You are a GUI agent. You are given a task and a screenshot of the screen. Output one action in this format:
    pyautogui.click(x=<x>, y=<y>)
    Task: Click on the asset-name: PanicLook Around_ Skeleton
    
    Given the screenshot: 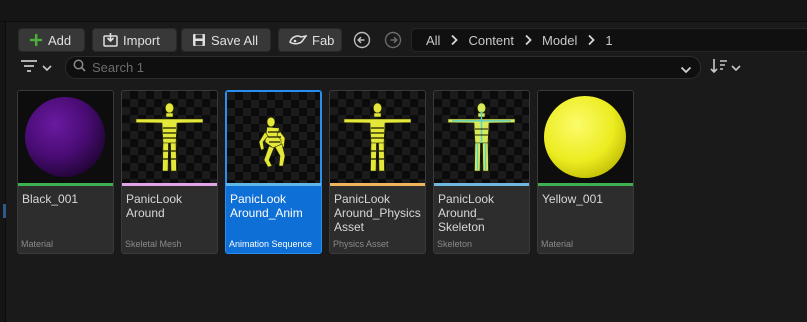 What is the action you would take?
    pyautogui.click(x=466, y=213)
    